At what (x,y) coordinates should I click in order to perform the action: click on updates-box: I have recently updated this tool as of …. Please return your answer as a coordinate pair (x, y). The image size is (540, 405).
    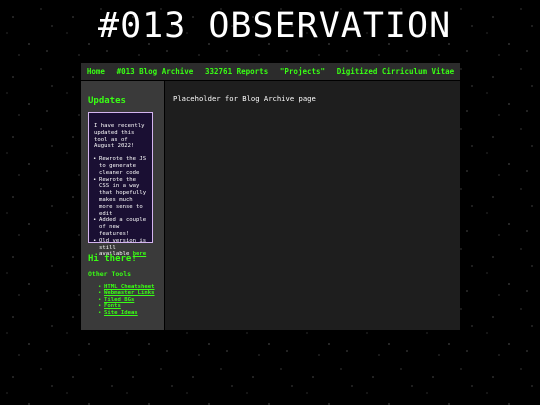
    Looking at the image, I should click on (120, 184).